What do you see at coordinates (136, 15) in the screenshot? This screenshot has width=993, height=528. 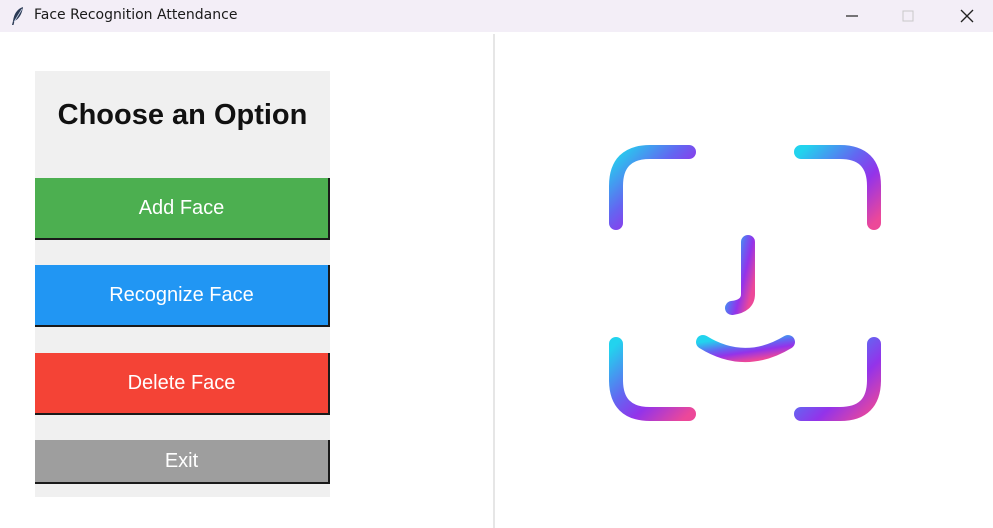 I see `window-title: Face Recognition Attendance` at bounding box center [136, 15].